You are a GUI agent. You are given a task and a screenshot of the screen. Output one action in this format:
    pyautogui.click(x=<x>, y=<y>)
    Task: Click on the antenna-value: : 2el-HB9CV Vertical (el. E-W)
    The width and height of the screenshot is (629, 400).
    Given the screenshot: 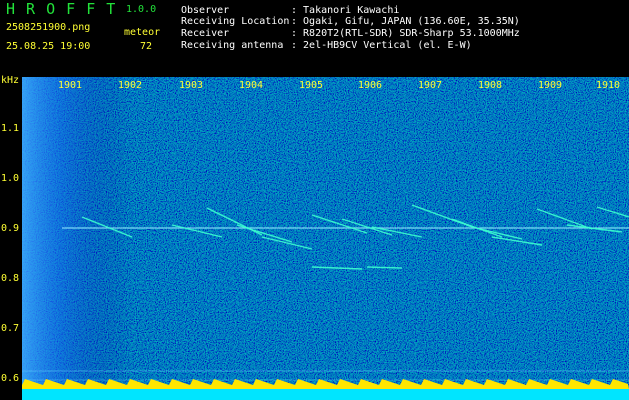 What is the action you would take?
    pyautogui.click(x=381, y=45)
    